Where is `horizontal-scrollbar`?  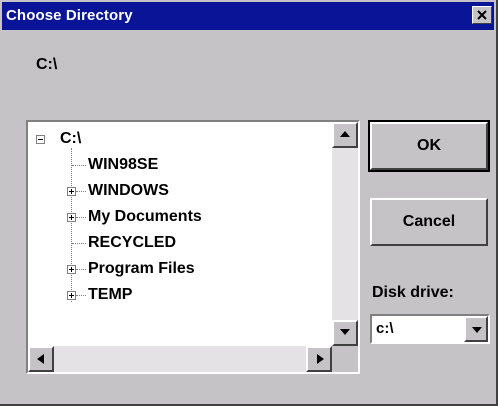 horizontal-scrollbar is located at coordinates (180, 359).